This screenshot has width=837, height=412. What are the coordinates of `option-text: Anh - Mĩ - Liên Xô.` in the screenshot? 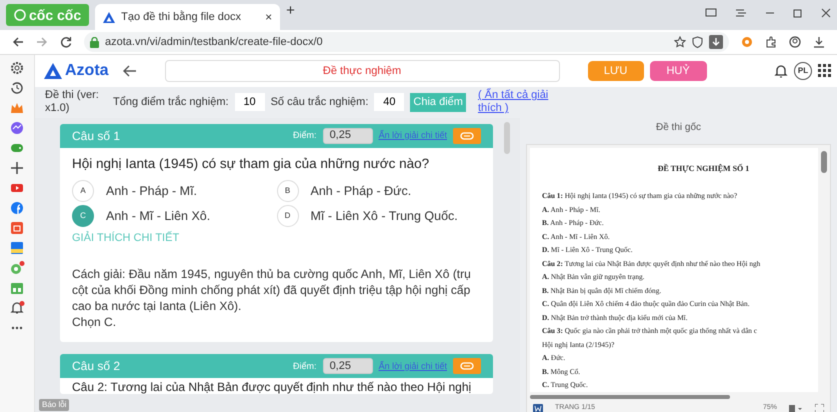 It's located at (158, 216).